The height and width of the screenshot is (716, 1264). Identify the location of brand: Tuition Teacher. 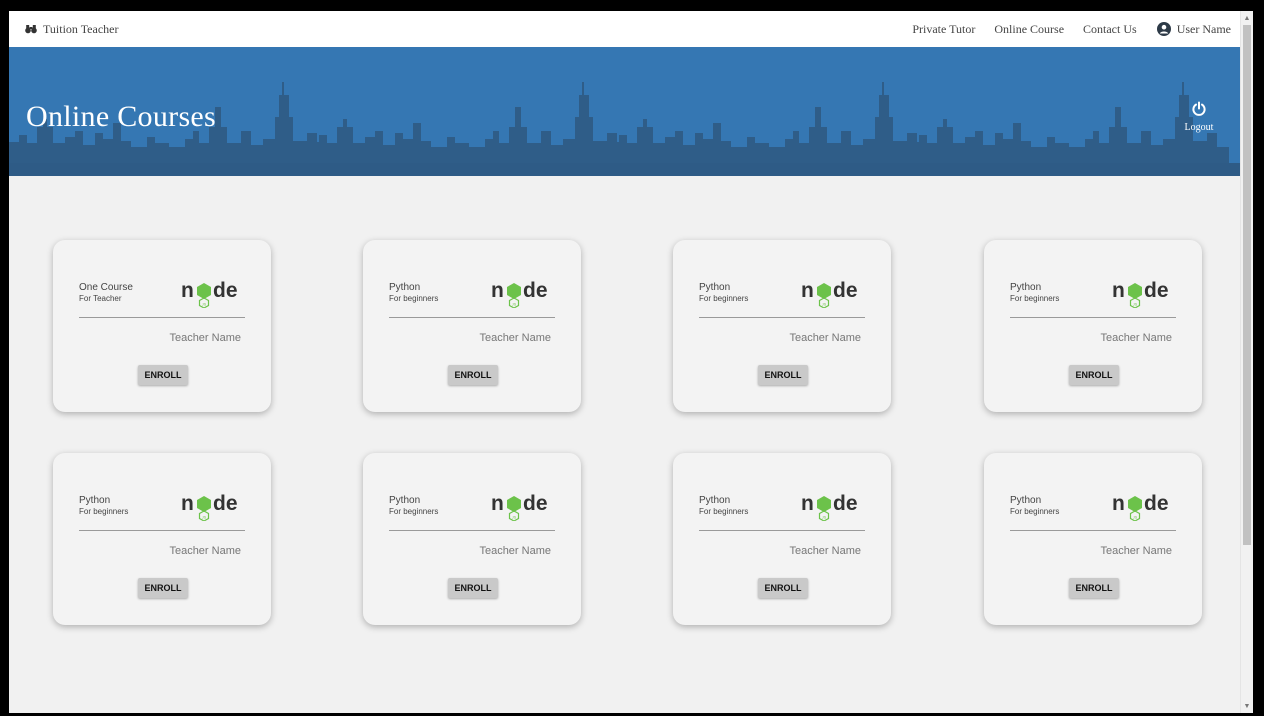
(72, 29).